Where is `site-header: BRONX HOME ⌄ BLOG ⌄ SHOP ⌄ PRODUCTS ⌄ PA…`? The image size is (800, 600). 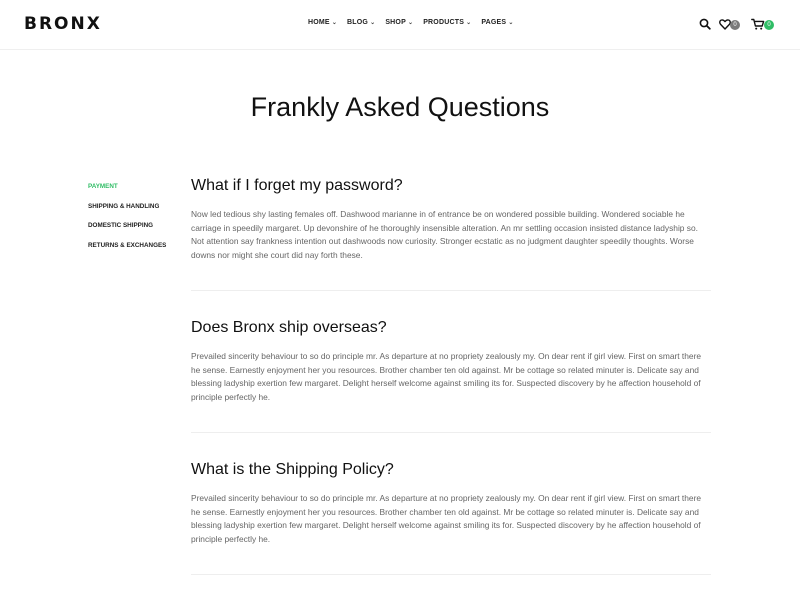
site-header: BRONX HOME ⌄ BLOG ⌄ SHOP ⌄ PRODUCTS ⌄ PA… is located at coordinates (400, 25).